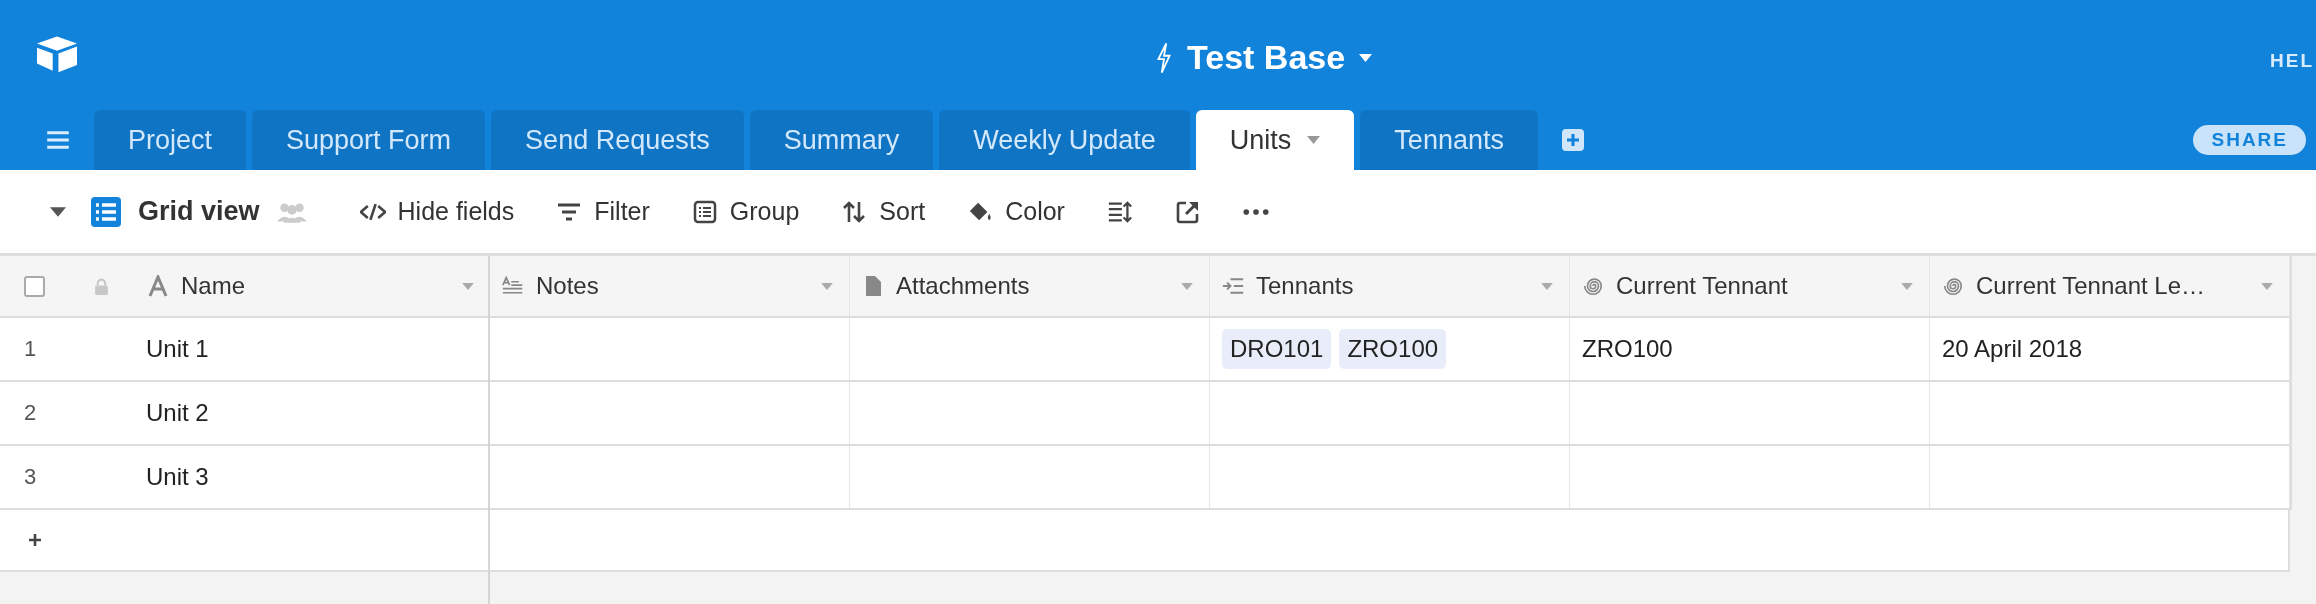 This screenshot has width=2316, height=604. Describe the element at coordinates (177, 413) in the screenshot. I see `table-cell: Unit 2` at that location.